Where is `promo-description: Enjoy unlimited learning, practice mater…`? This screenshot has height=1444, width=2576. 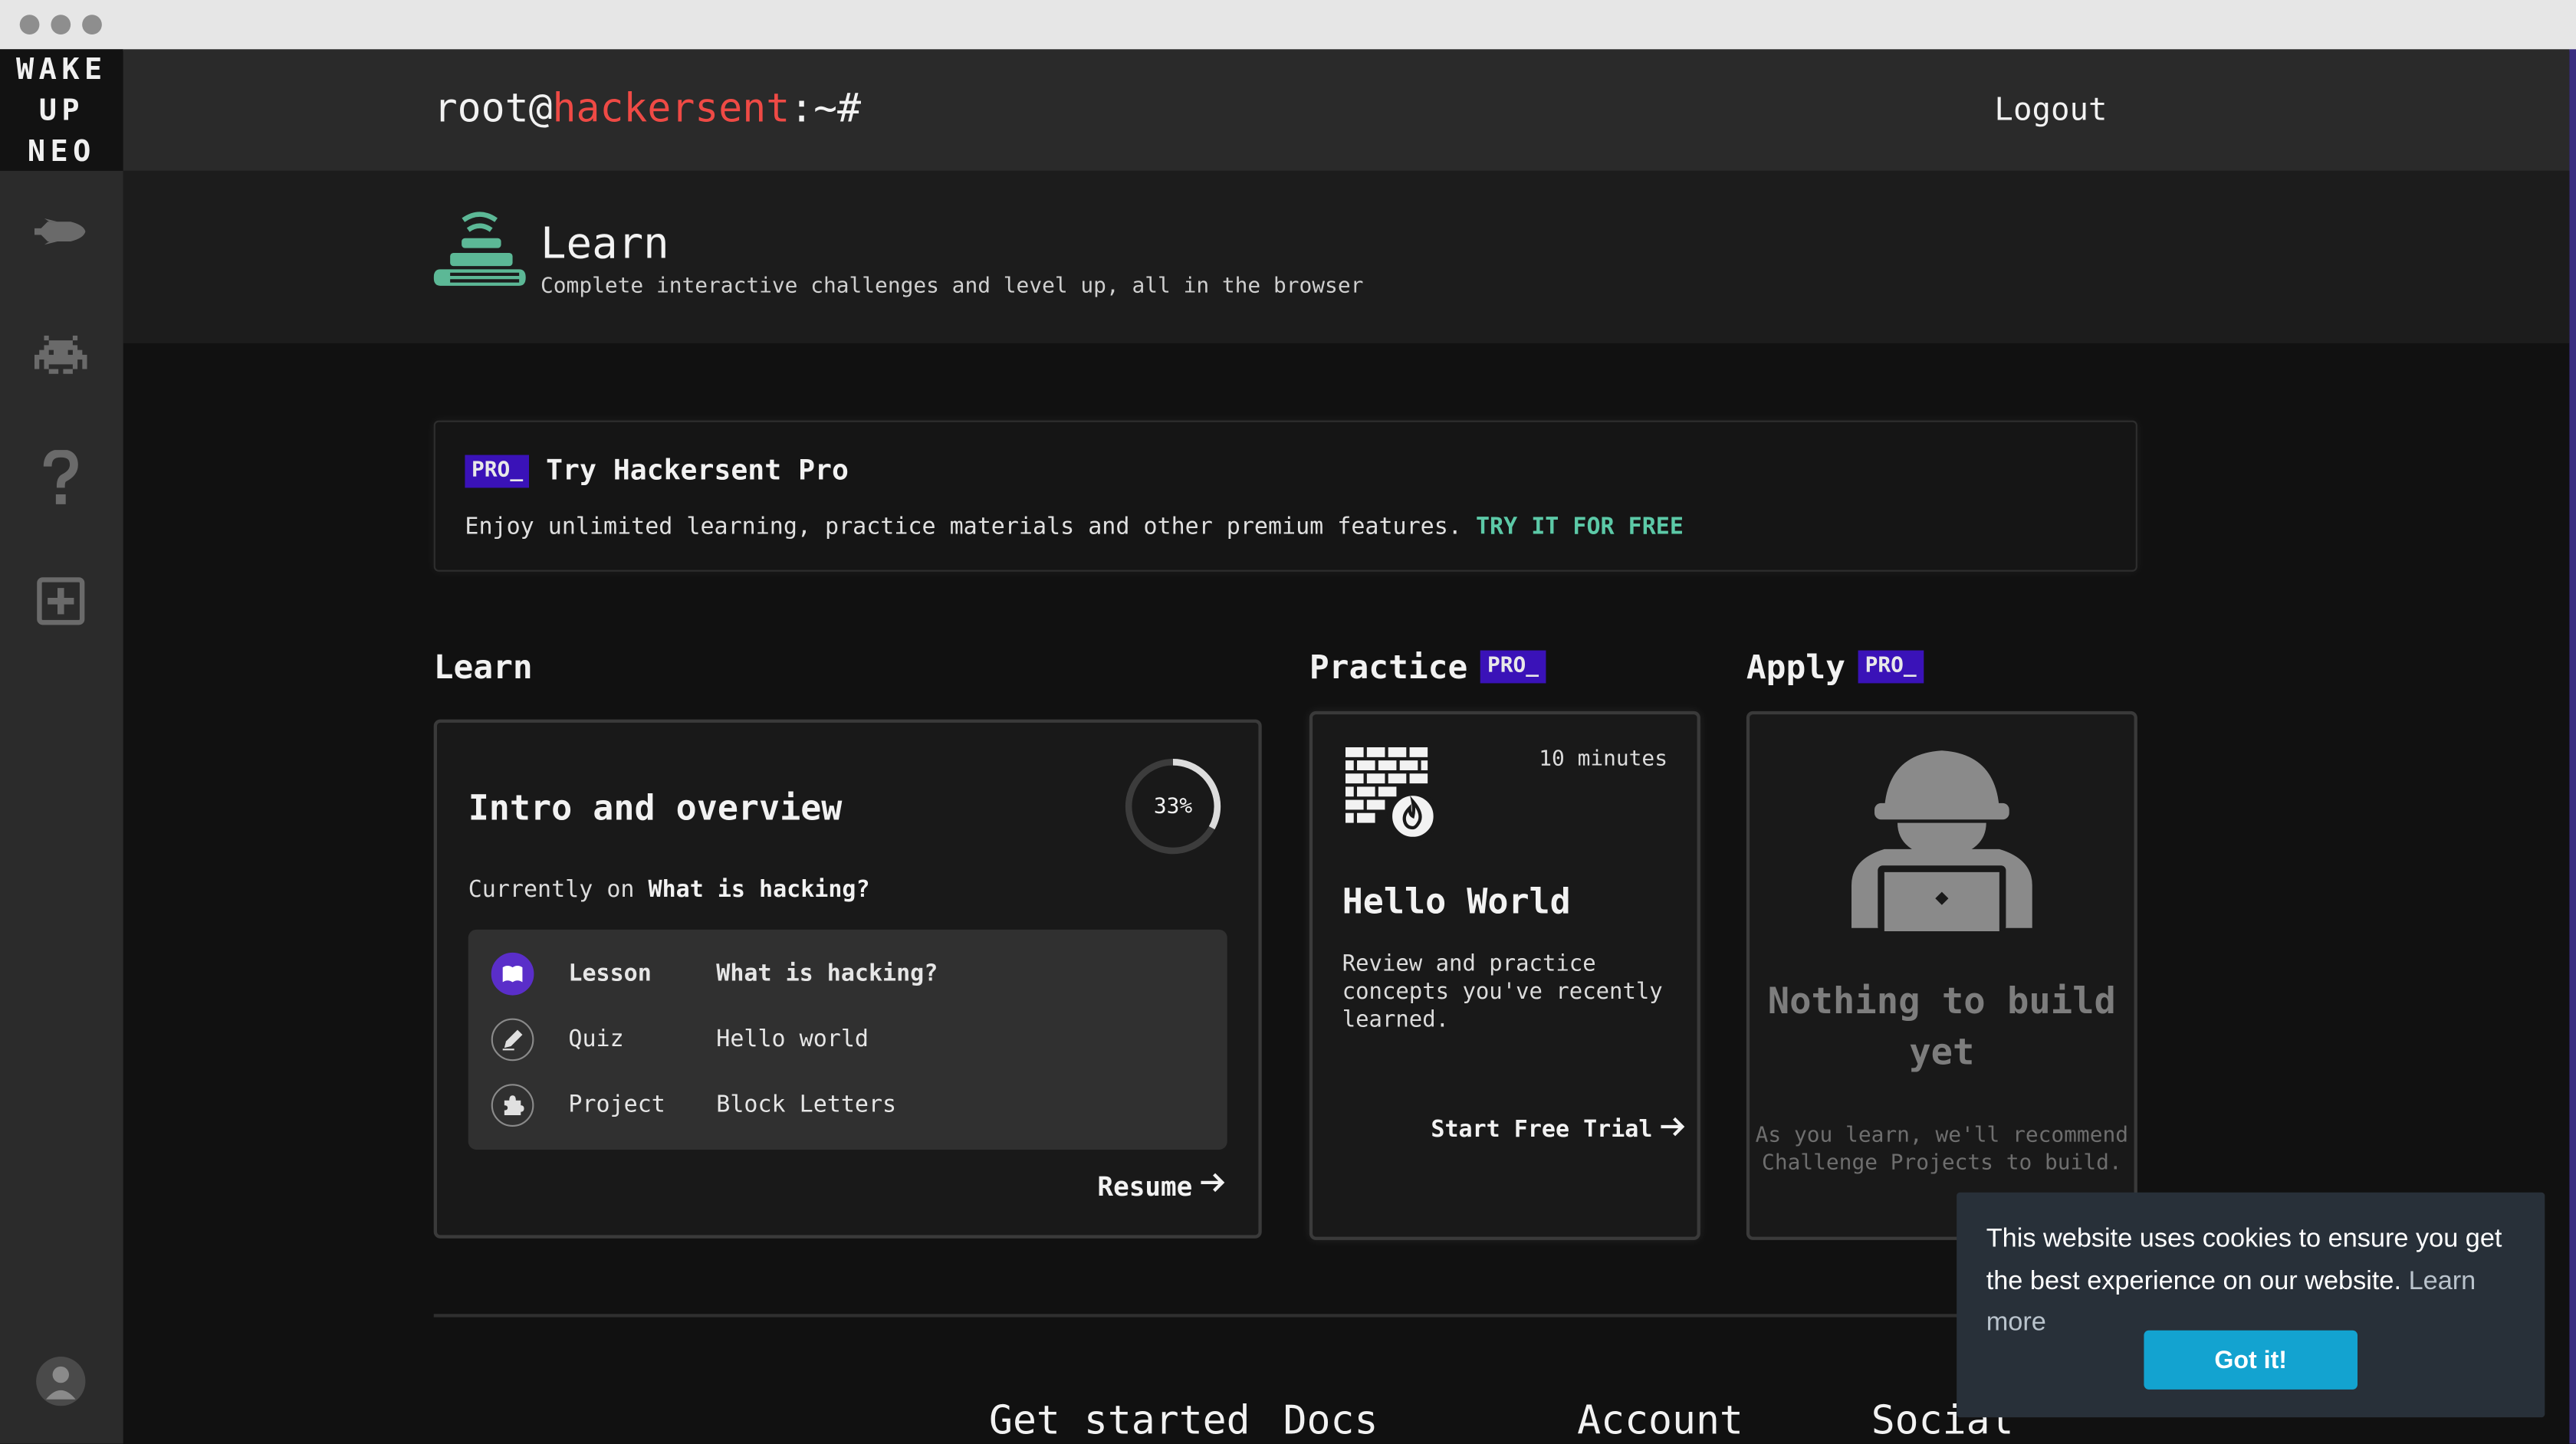
promo-description: Enjoy unlimited learning, practice mater… is located at coordinates (964, 527).